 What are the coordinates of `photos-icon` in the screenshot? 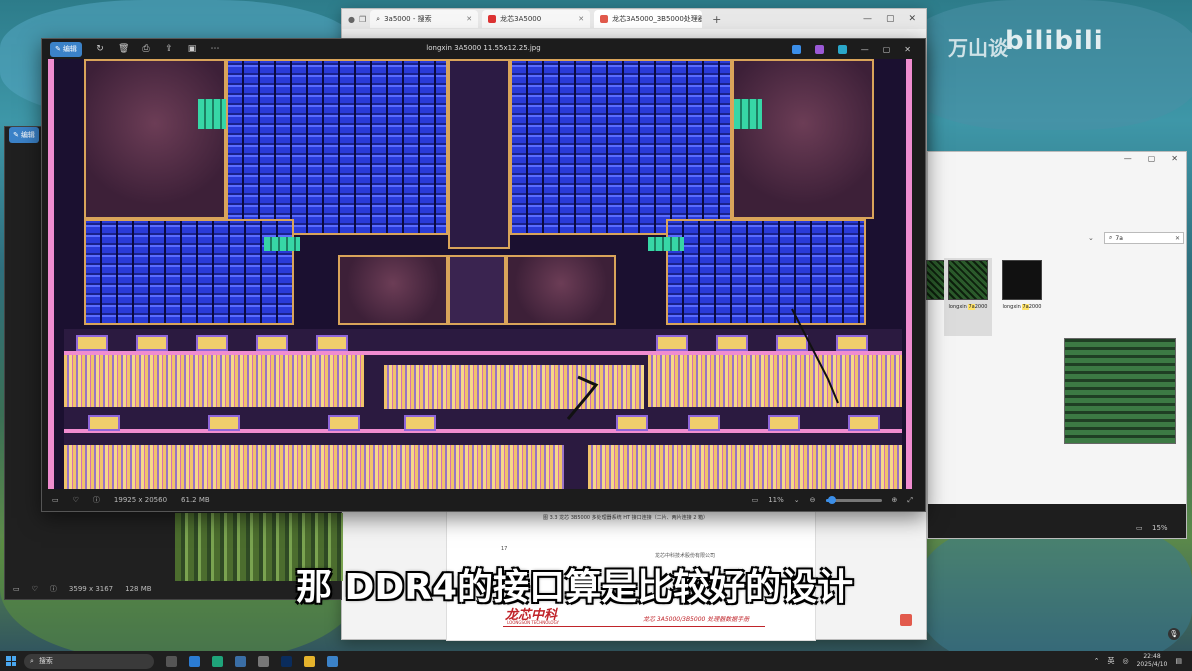 It's located at (332, 661).